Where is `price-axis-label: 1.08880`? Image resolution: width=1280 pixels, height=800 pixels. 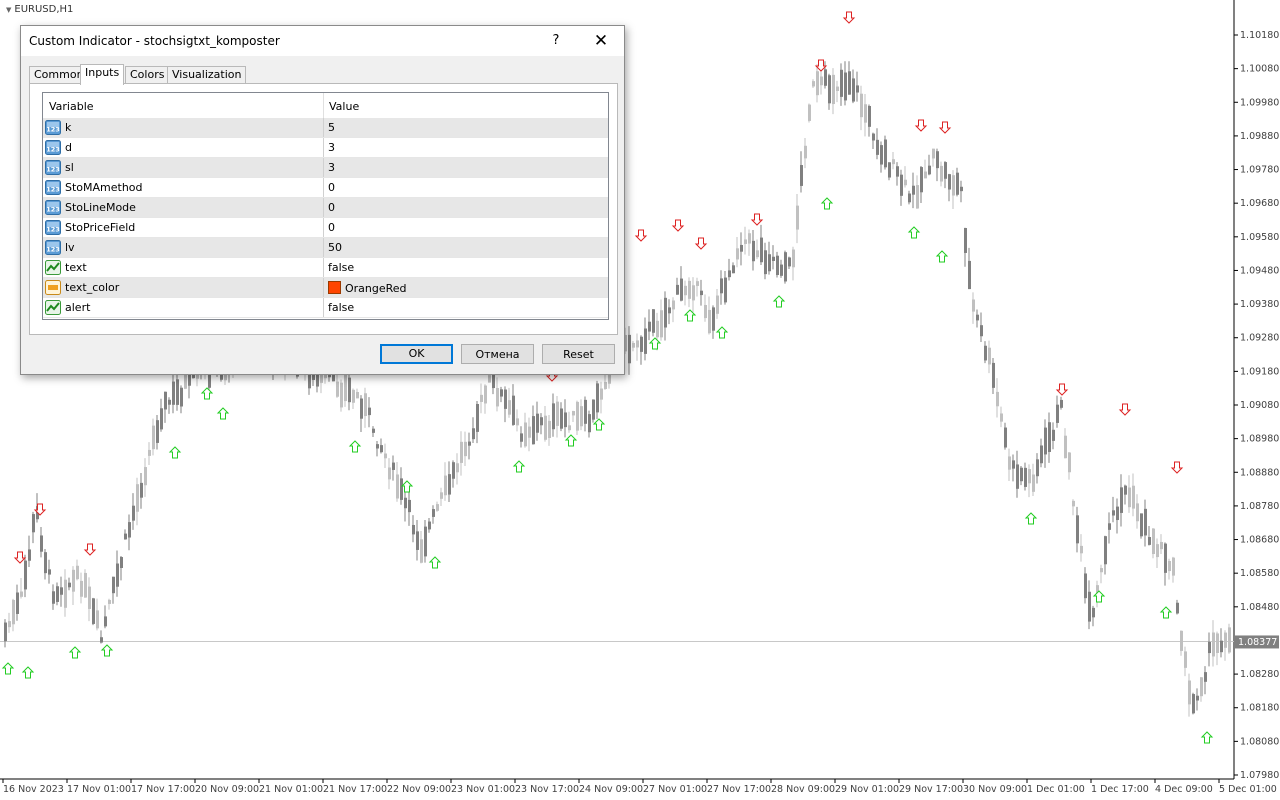
price-axis-label: 1.08880 is located at coordinates (1259, 472).